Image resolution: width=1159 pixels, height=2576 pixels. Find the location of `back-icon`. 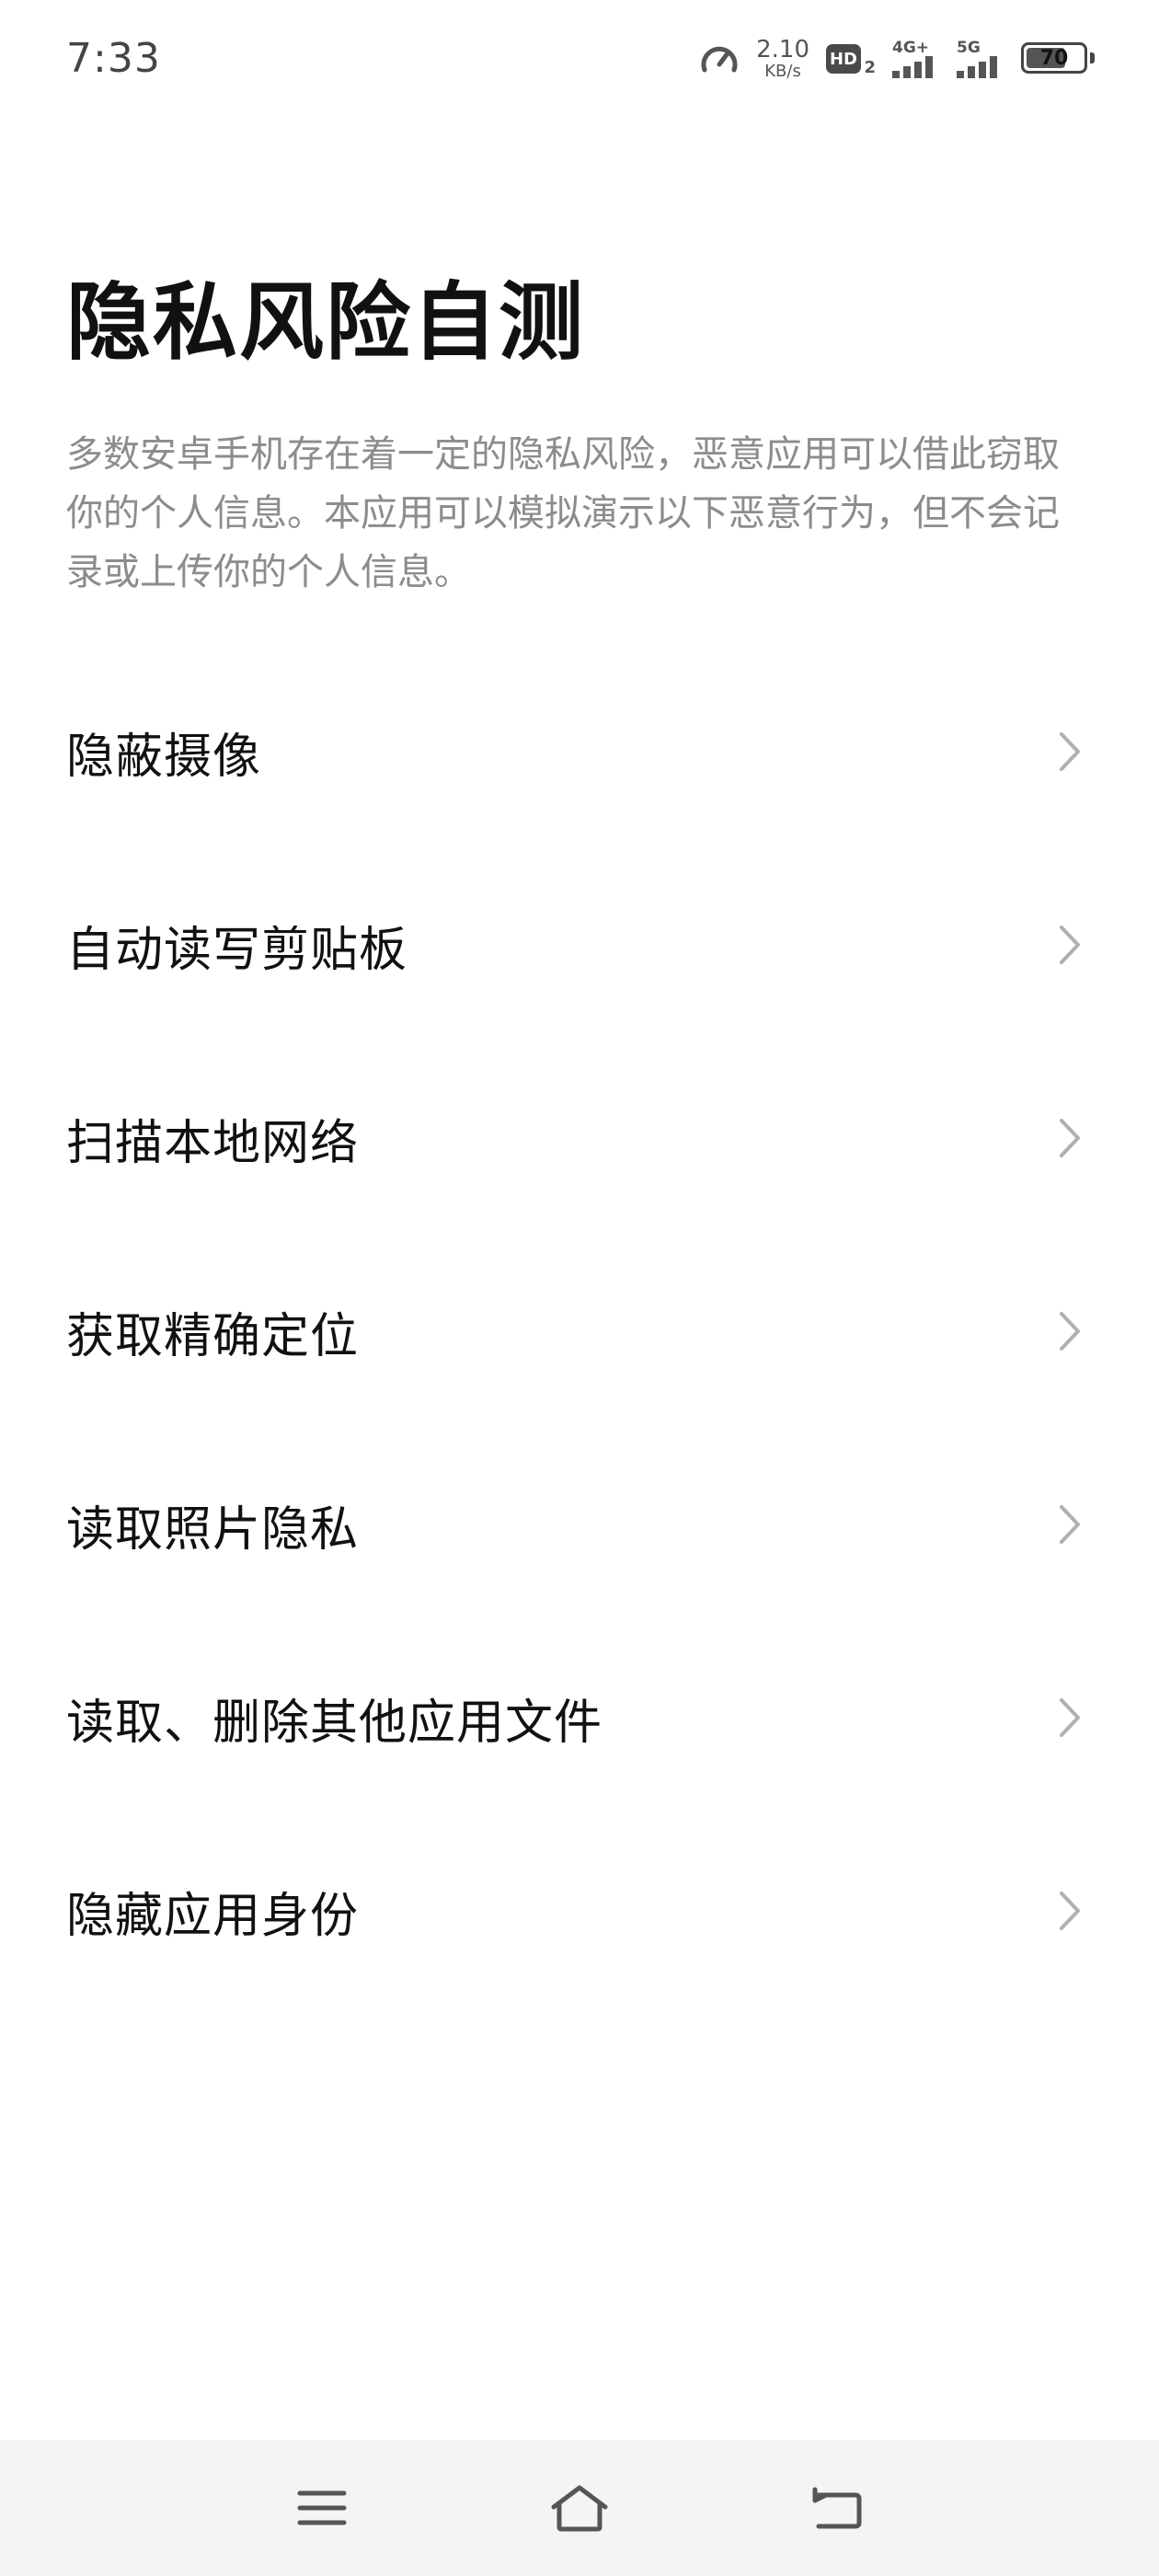

back-icon is located at coordinates (837, 2508).